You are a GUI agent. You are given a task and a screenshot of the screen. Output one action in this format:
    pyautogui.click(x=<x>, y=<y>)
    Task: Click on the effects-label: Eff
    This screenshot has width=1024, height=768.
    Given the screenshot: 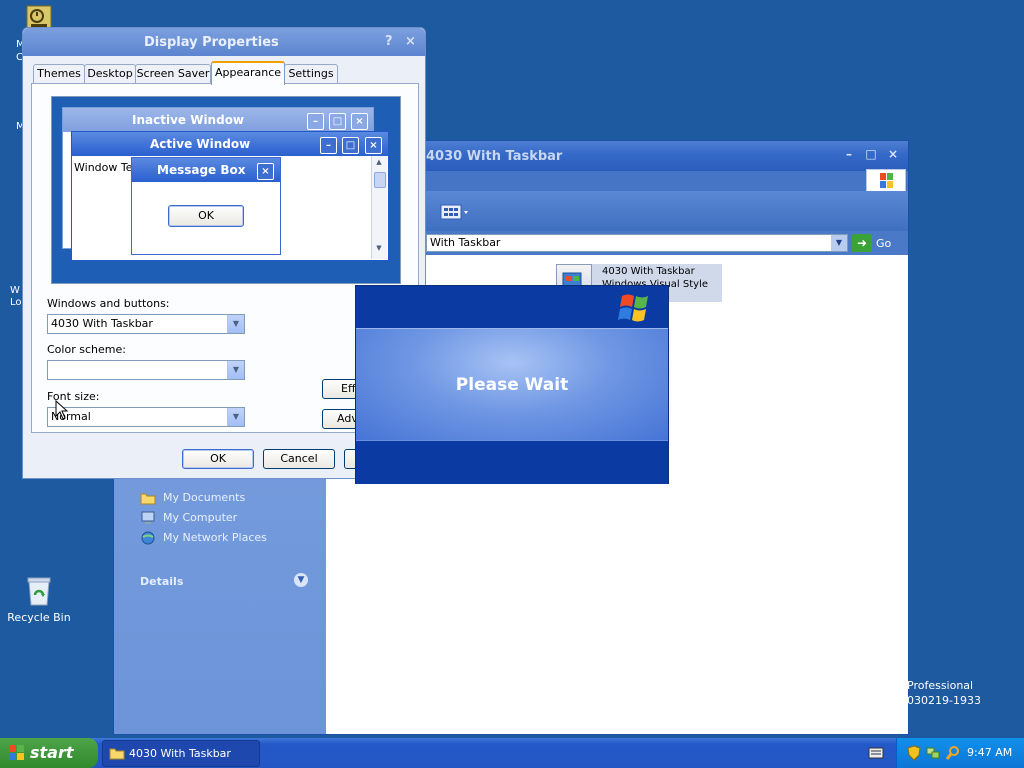 What is the action you would take?
    pyautogui.click(x=348, y=388)
    